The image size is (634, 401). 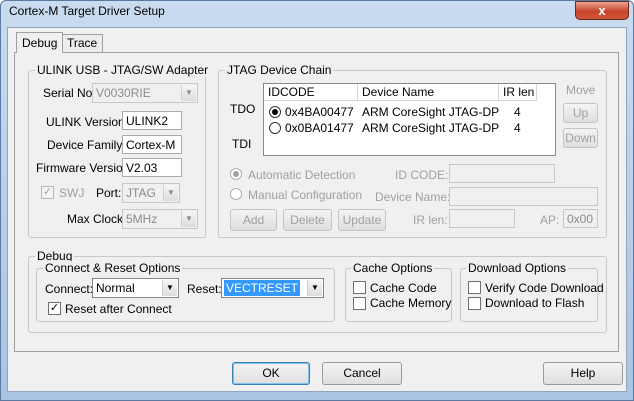 What do you see at coordinates (113, 268) in the screenshot?
I see `connect-reset-group-title: Connect & Reset Options` at bounding box center [113, 268].